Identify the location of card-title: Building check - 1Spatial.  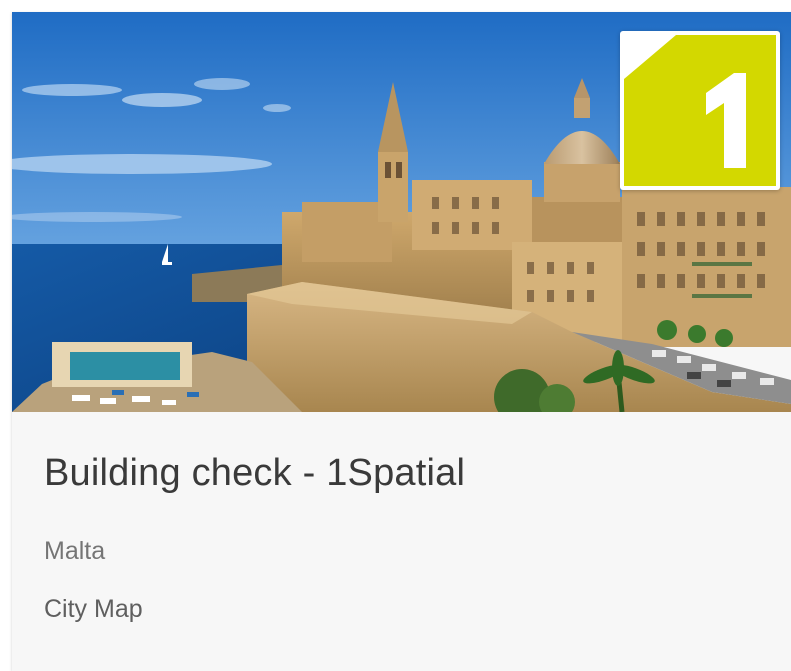
(254, 473).